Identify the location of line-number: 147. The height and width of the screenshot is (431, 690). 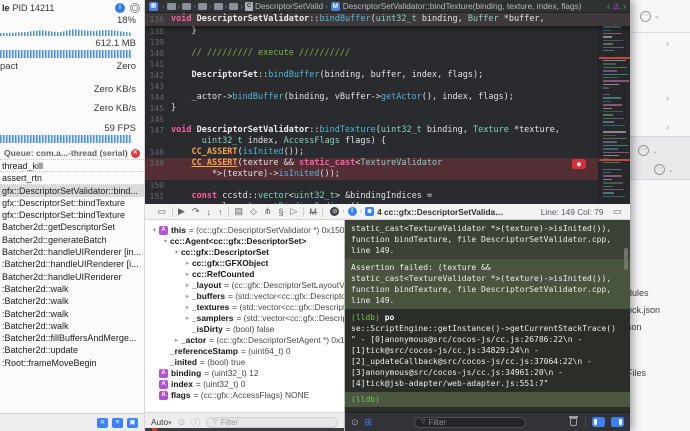
(158, 130).